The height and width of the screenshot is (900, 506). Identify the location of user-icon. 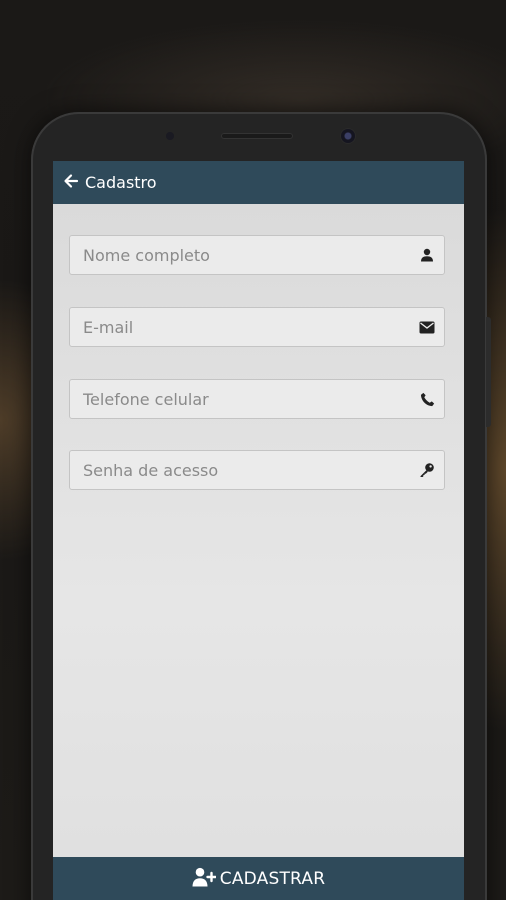
(427, 255).